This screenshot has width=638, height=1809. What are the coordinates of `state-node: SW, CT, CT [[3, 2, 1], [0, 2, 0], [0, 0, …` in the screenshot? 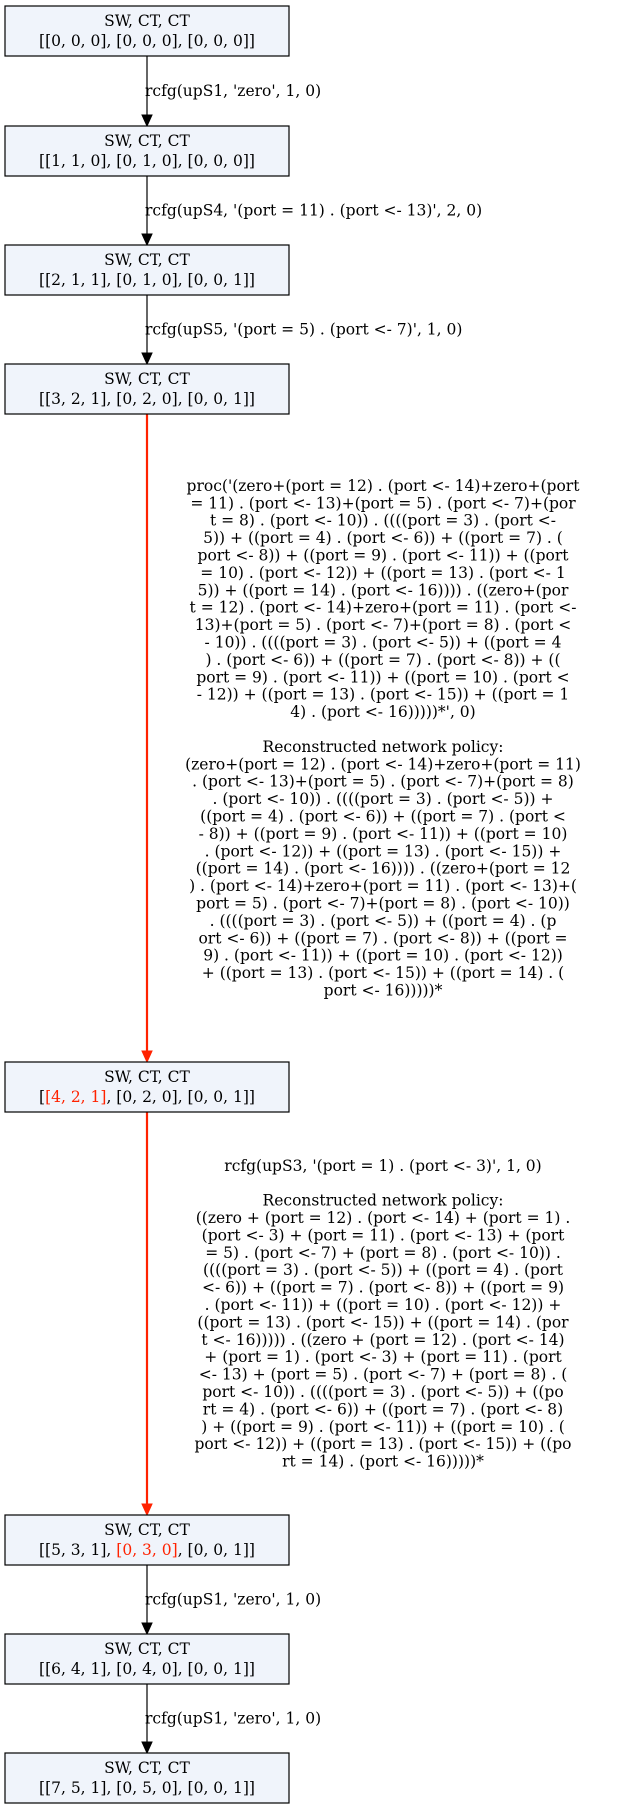 It's located at (147, 389).